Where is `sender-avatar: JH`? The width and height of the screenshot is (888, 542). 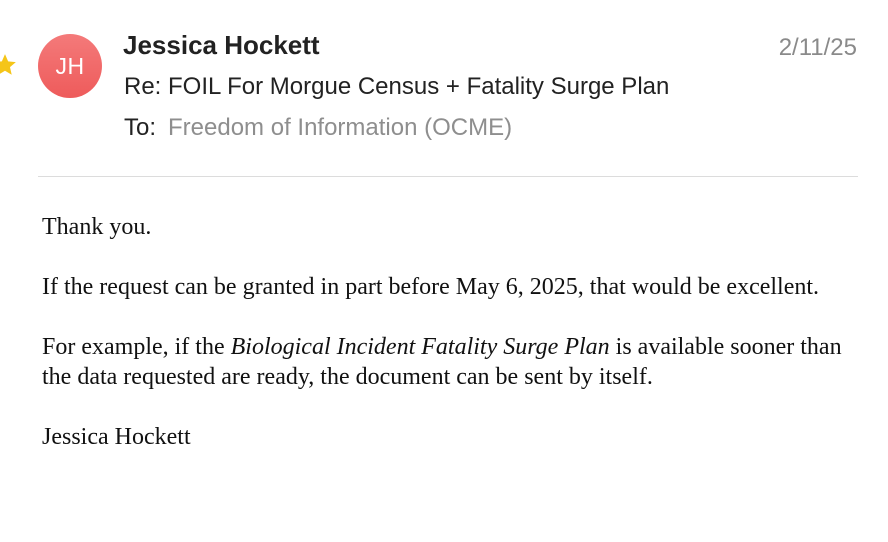
sender-avatar: JH is located at coordinates (70, 66).